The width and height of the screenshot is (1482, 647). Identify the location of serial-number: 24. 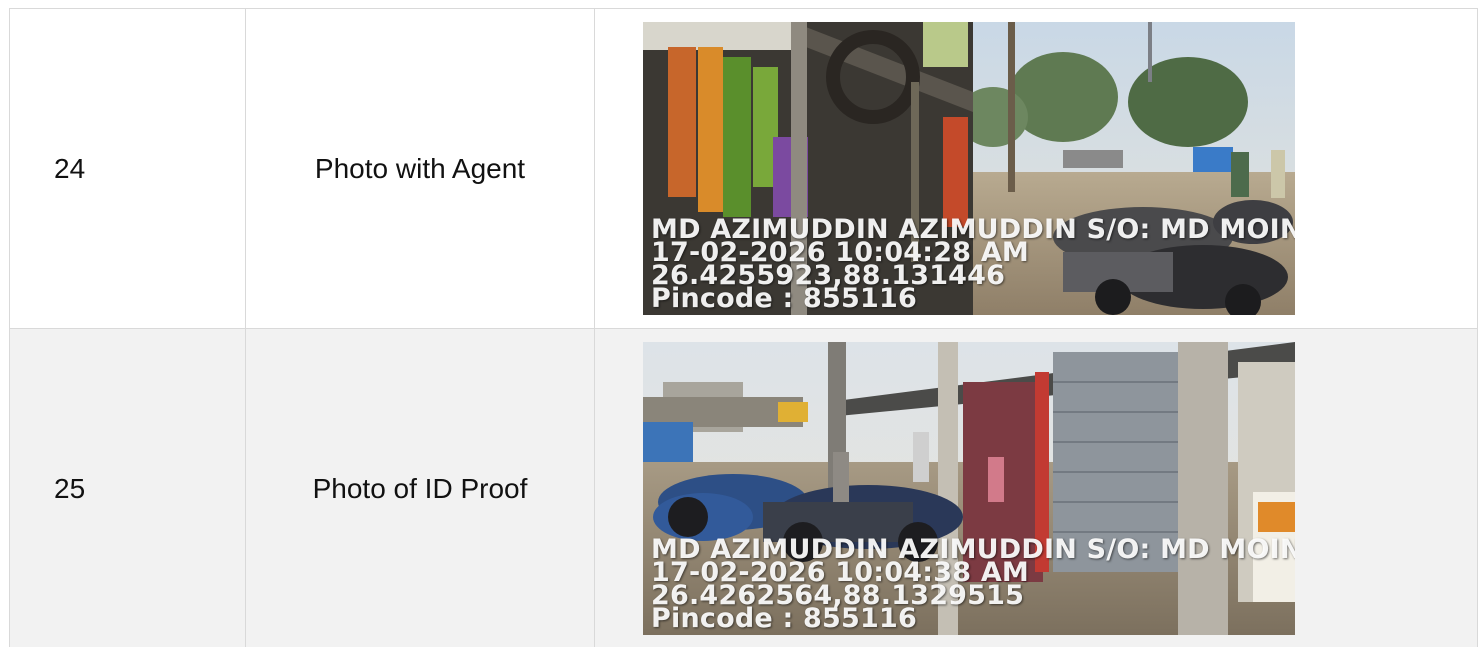
(127, 168).